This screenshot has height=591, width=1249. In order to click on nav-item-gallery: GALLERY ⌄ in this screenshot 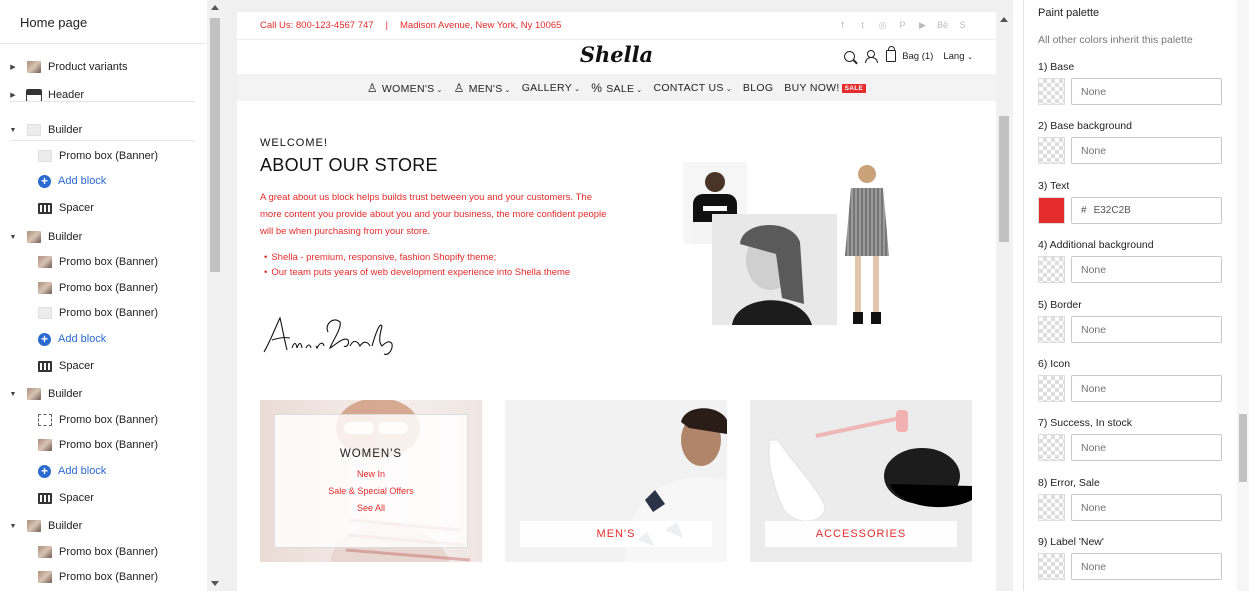, I will do `click(551, 88)`.